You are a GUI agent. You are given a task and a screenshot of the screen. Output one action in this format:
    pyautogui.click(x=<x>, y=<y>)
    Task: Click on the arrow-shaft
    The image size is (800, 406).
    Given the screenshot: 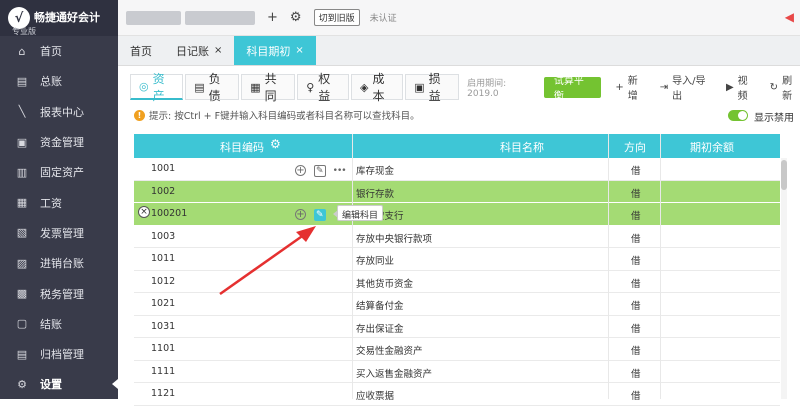 What is the action you would take?
    pyautogui.click(x=264, y=263)
    